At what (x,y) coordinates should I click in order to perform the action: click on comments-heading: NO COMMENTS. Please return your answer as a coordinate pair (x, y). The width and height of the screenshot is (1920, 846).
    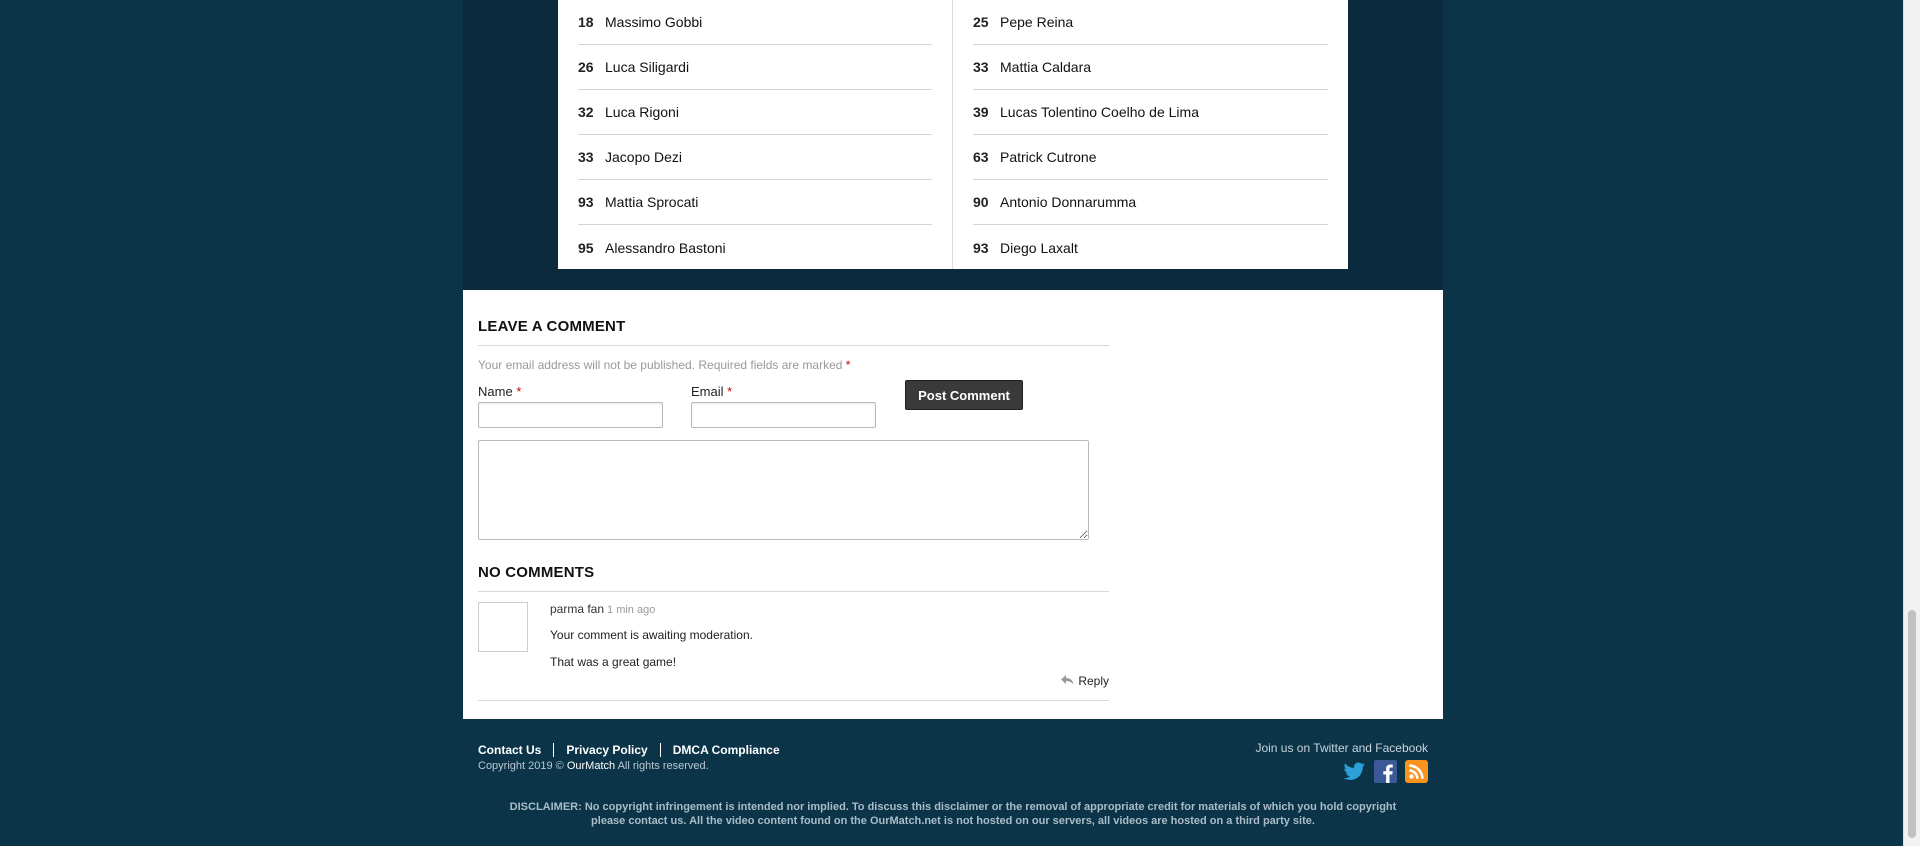
    Looking at the image, I should click on (793, 578).